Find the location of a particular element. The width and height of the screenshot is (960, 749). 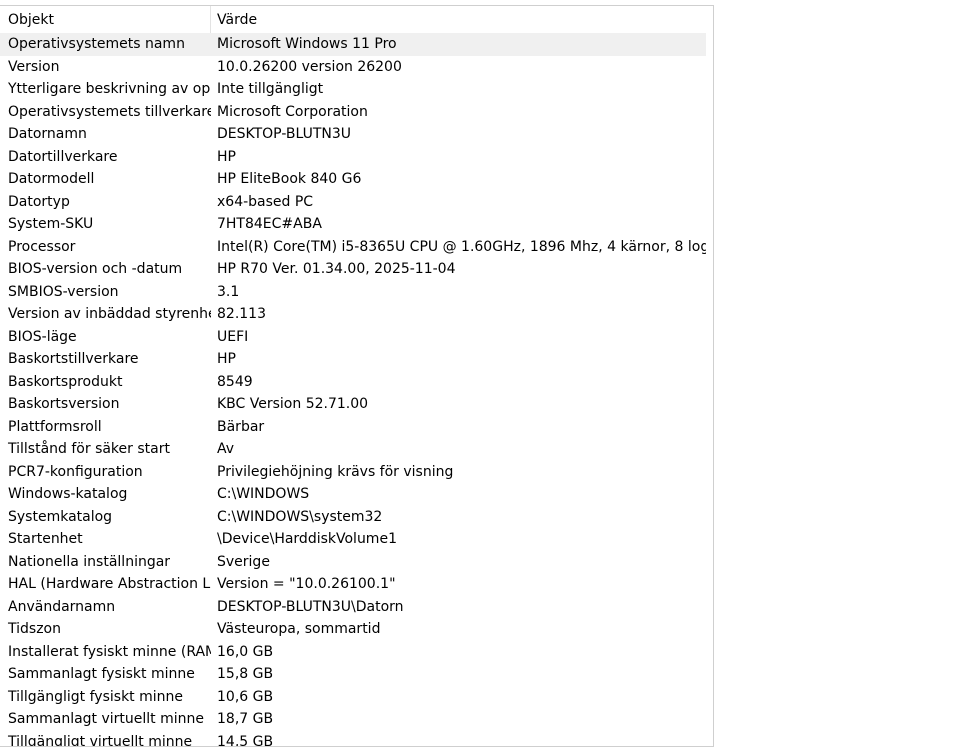

row-objekt: Baskortstillverkare is located at coordinates (73, 359).